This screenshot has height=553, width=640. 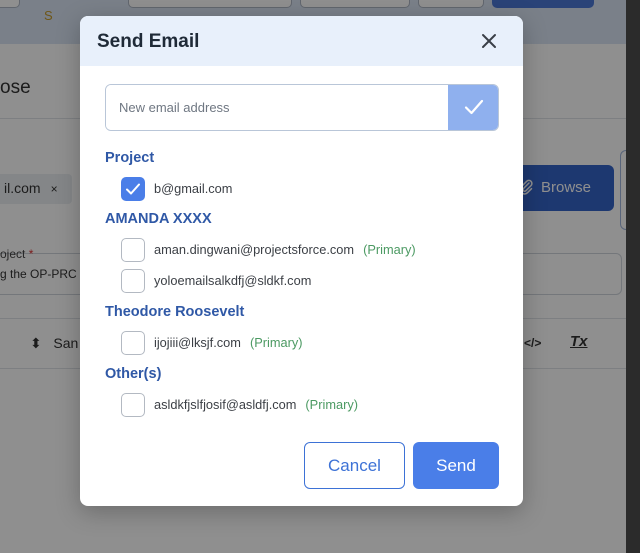 What do you see at coordinates (254, 249) in the screenshot?
I see `contact-email-text: aman.dingwani@projectsforce.com` at bounding box center [254, 249].